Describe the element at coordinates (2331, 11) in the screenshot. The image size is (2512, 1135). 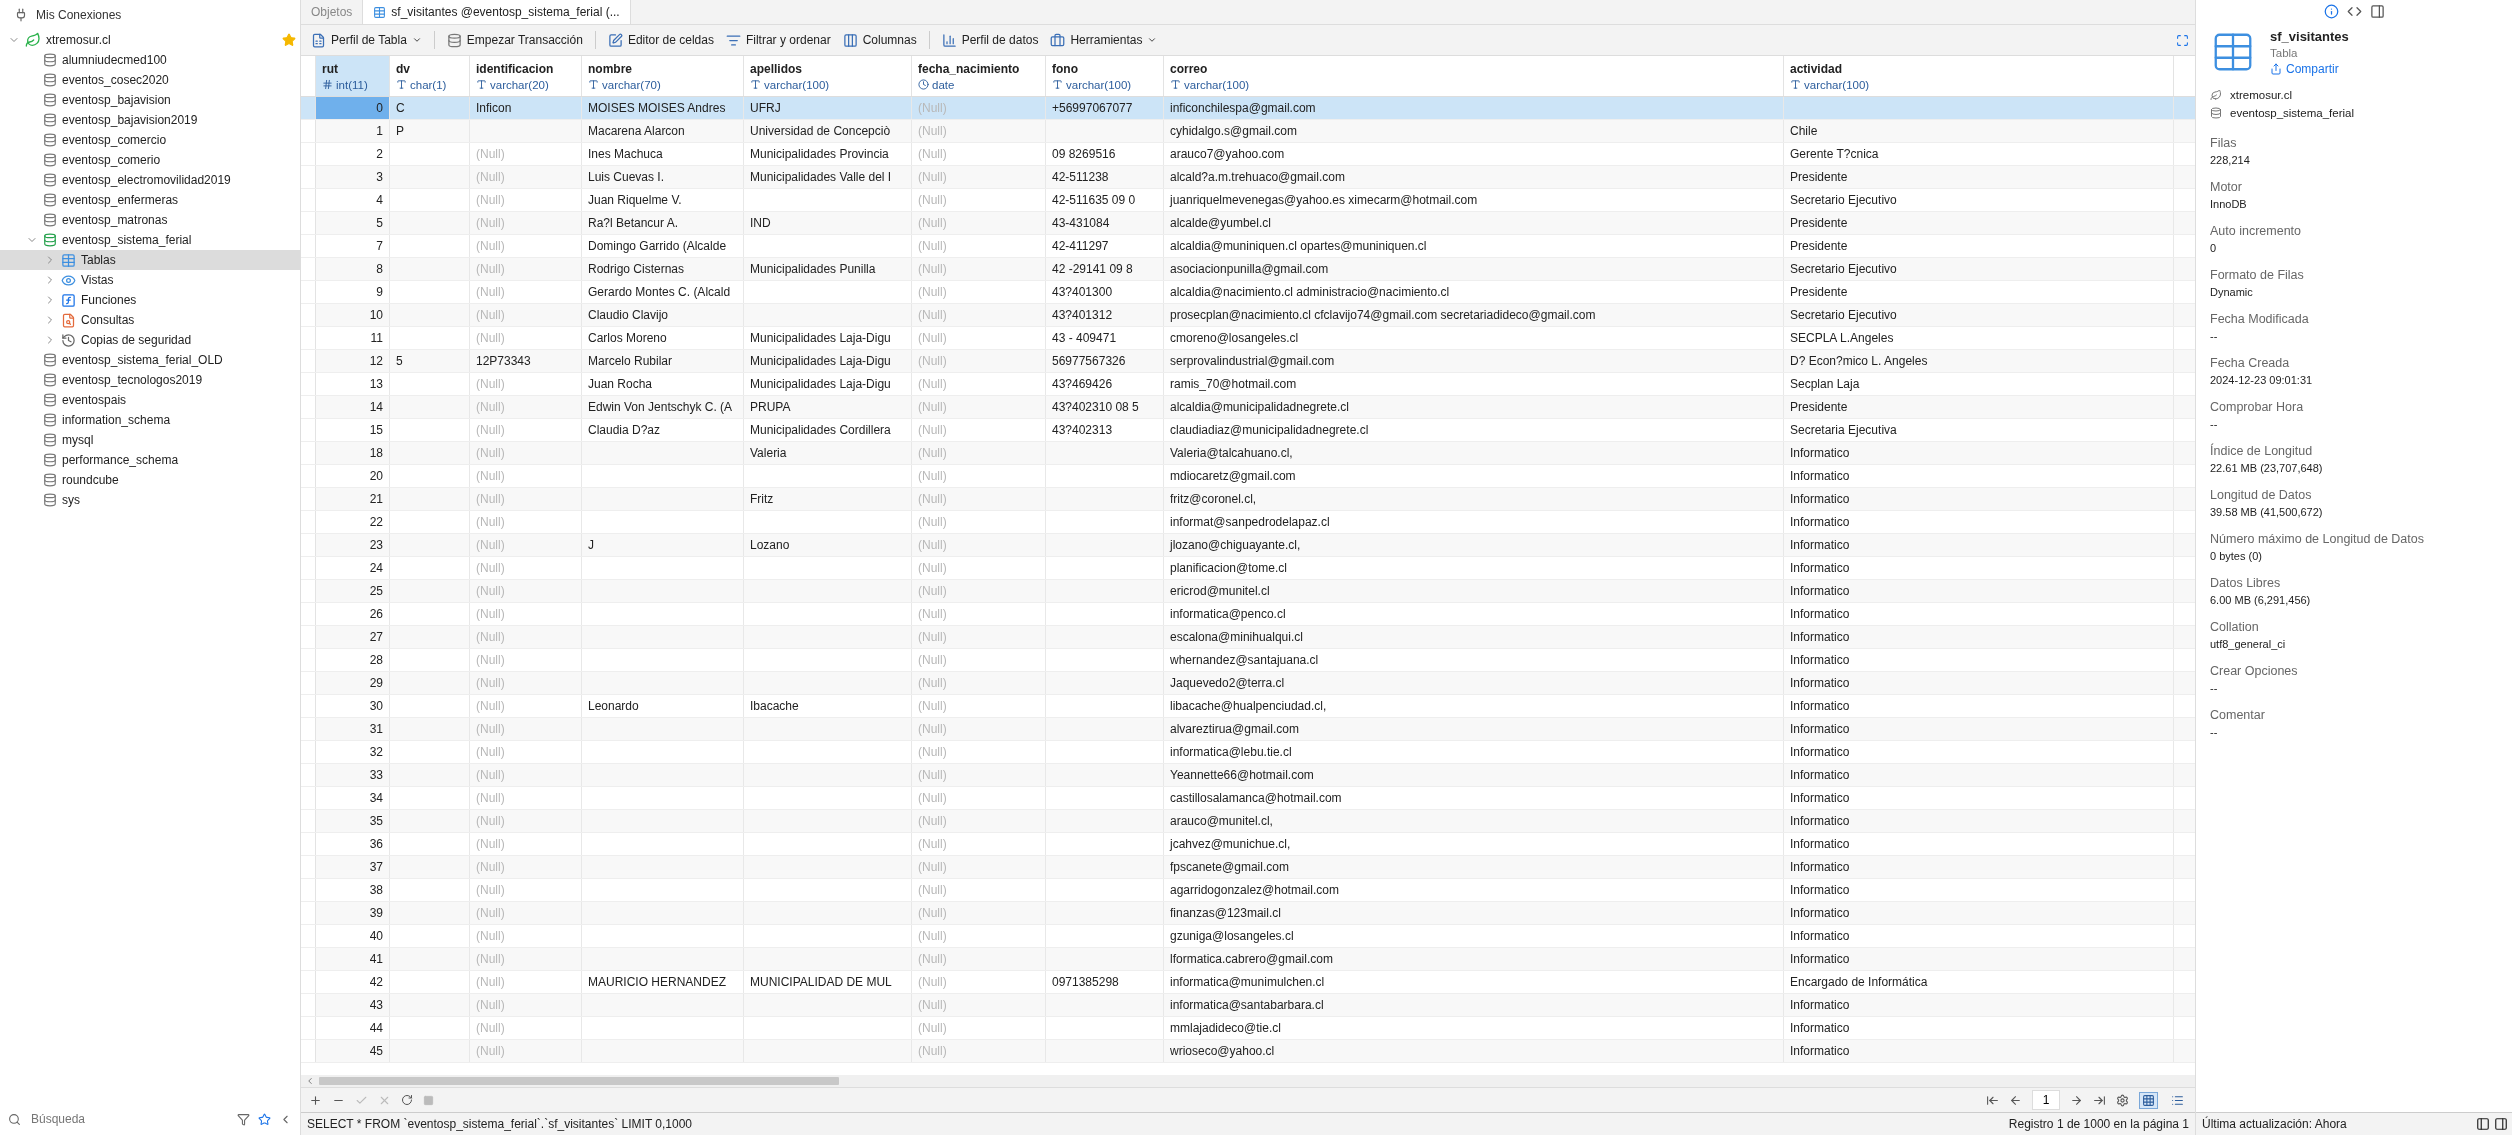
I see `info-icon` at that location.